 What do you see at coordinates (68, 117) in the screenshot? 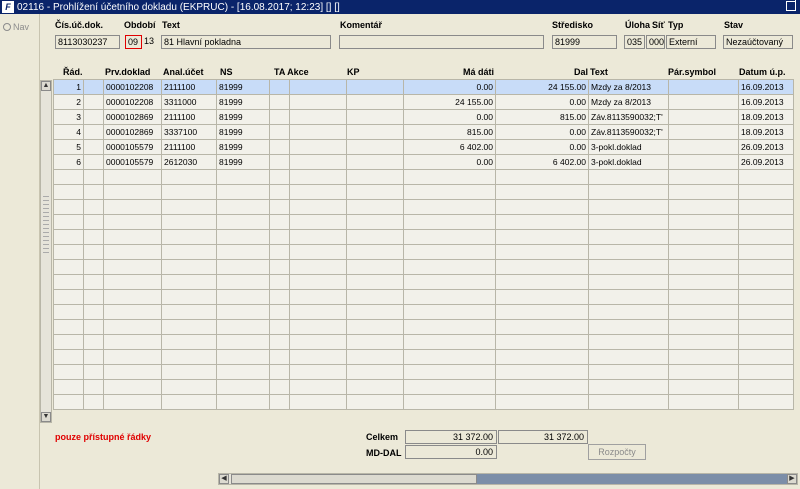
I see `table-cell-rad: 3` at bounding box center [68, 117].